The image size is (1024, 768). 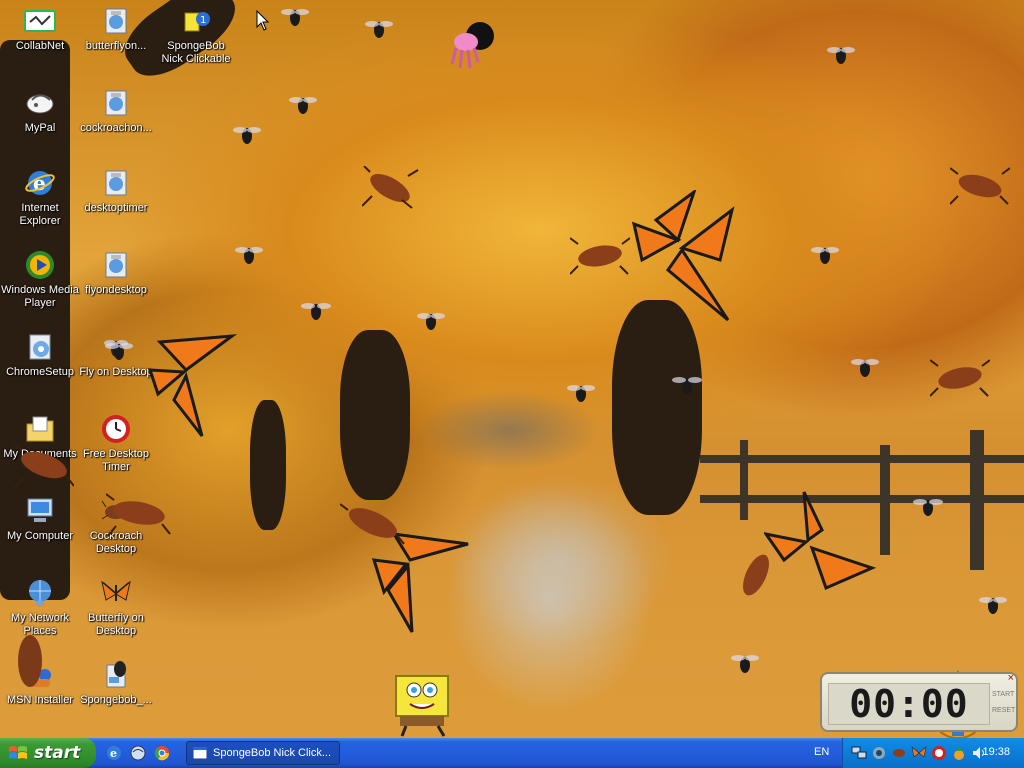 What do you see at coordinates (909, 704) in the screenshot?
I see `timer-display: 00:00` at bounding box center [909, 704].